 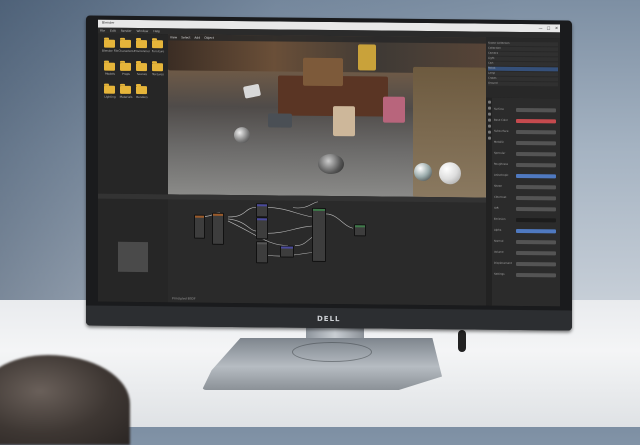 I want to click on folder-label: Textures, so click(x=158, y=74).